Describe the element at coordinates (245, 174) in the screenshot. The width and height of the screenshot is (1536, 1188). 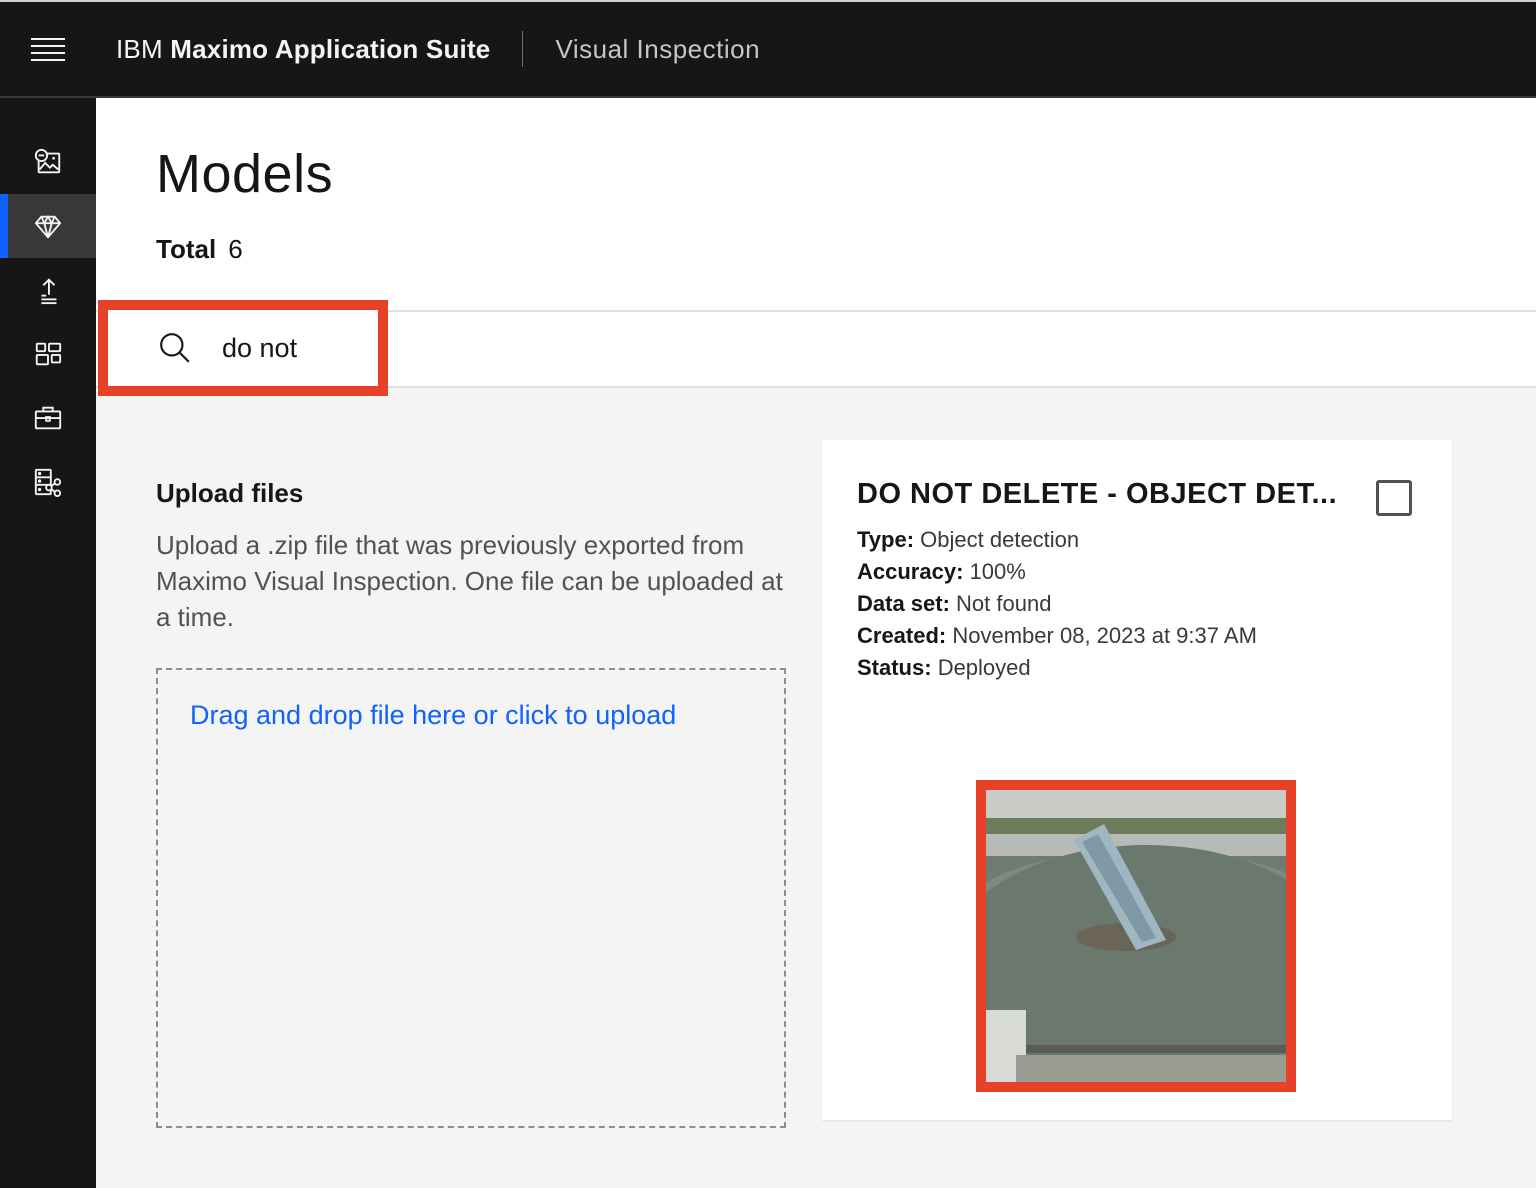
I see `page-title: Models` at that location.